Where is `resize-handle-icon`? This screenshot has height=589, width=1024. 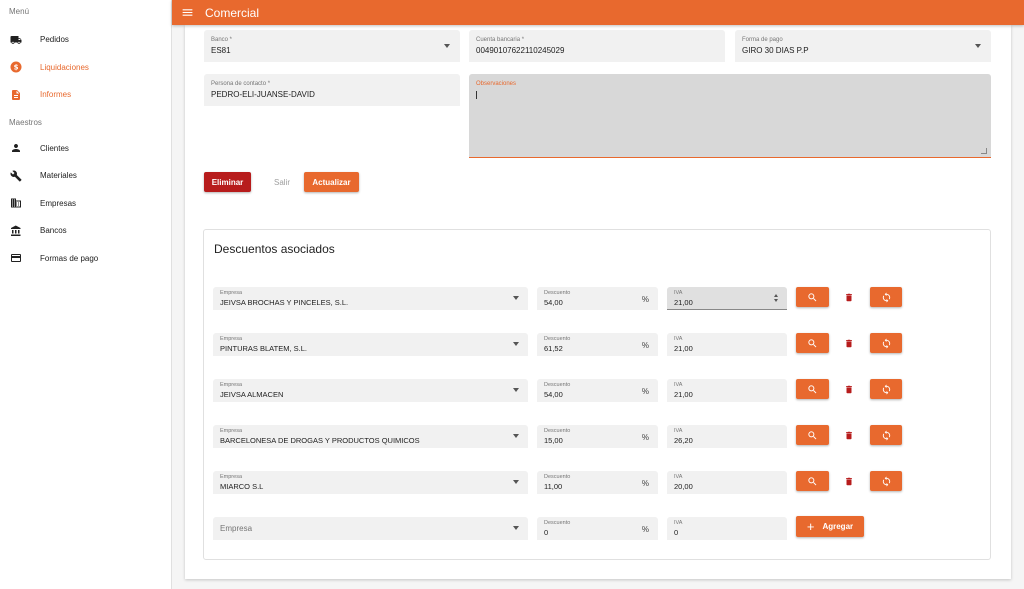 resize-handle-icon is located at coordinates (984, 151).